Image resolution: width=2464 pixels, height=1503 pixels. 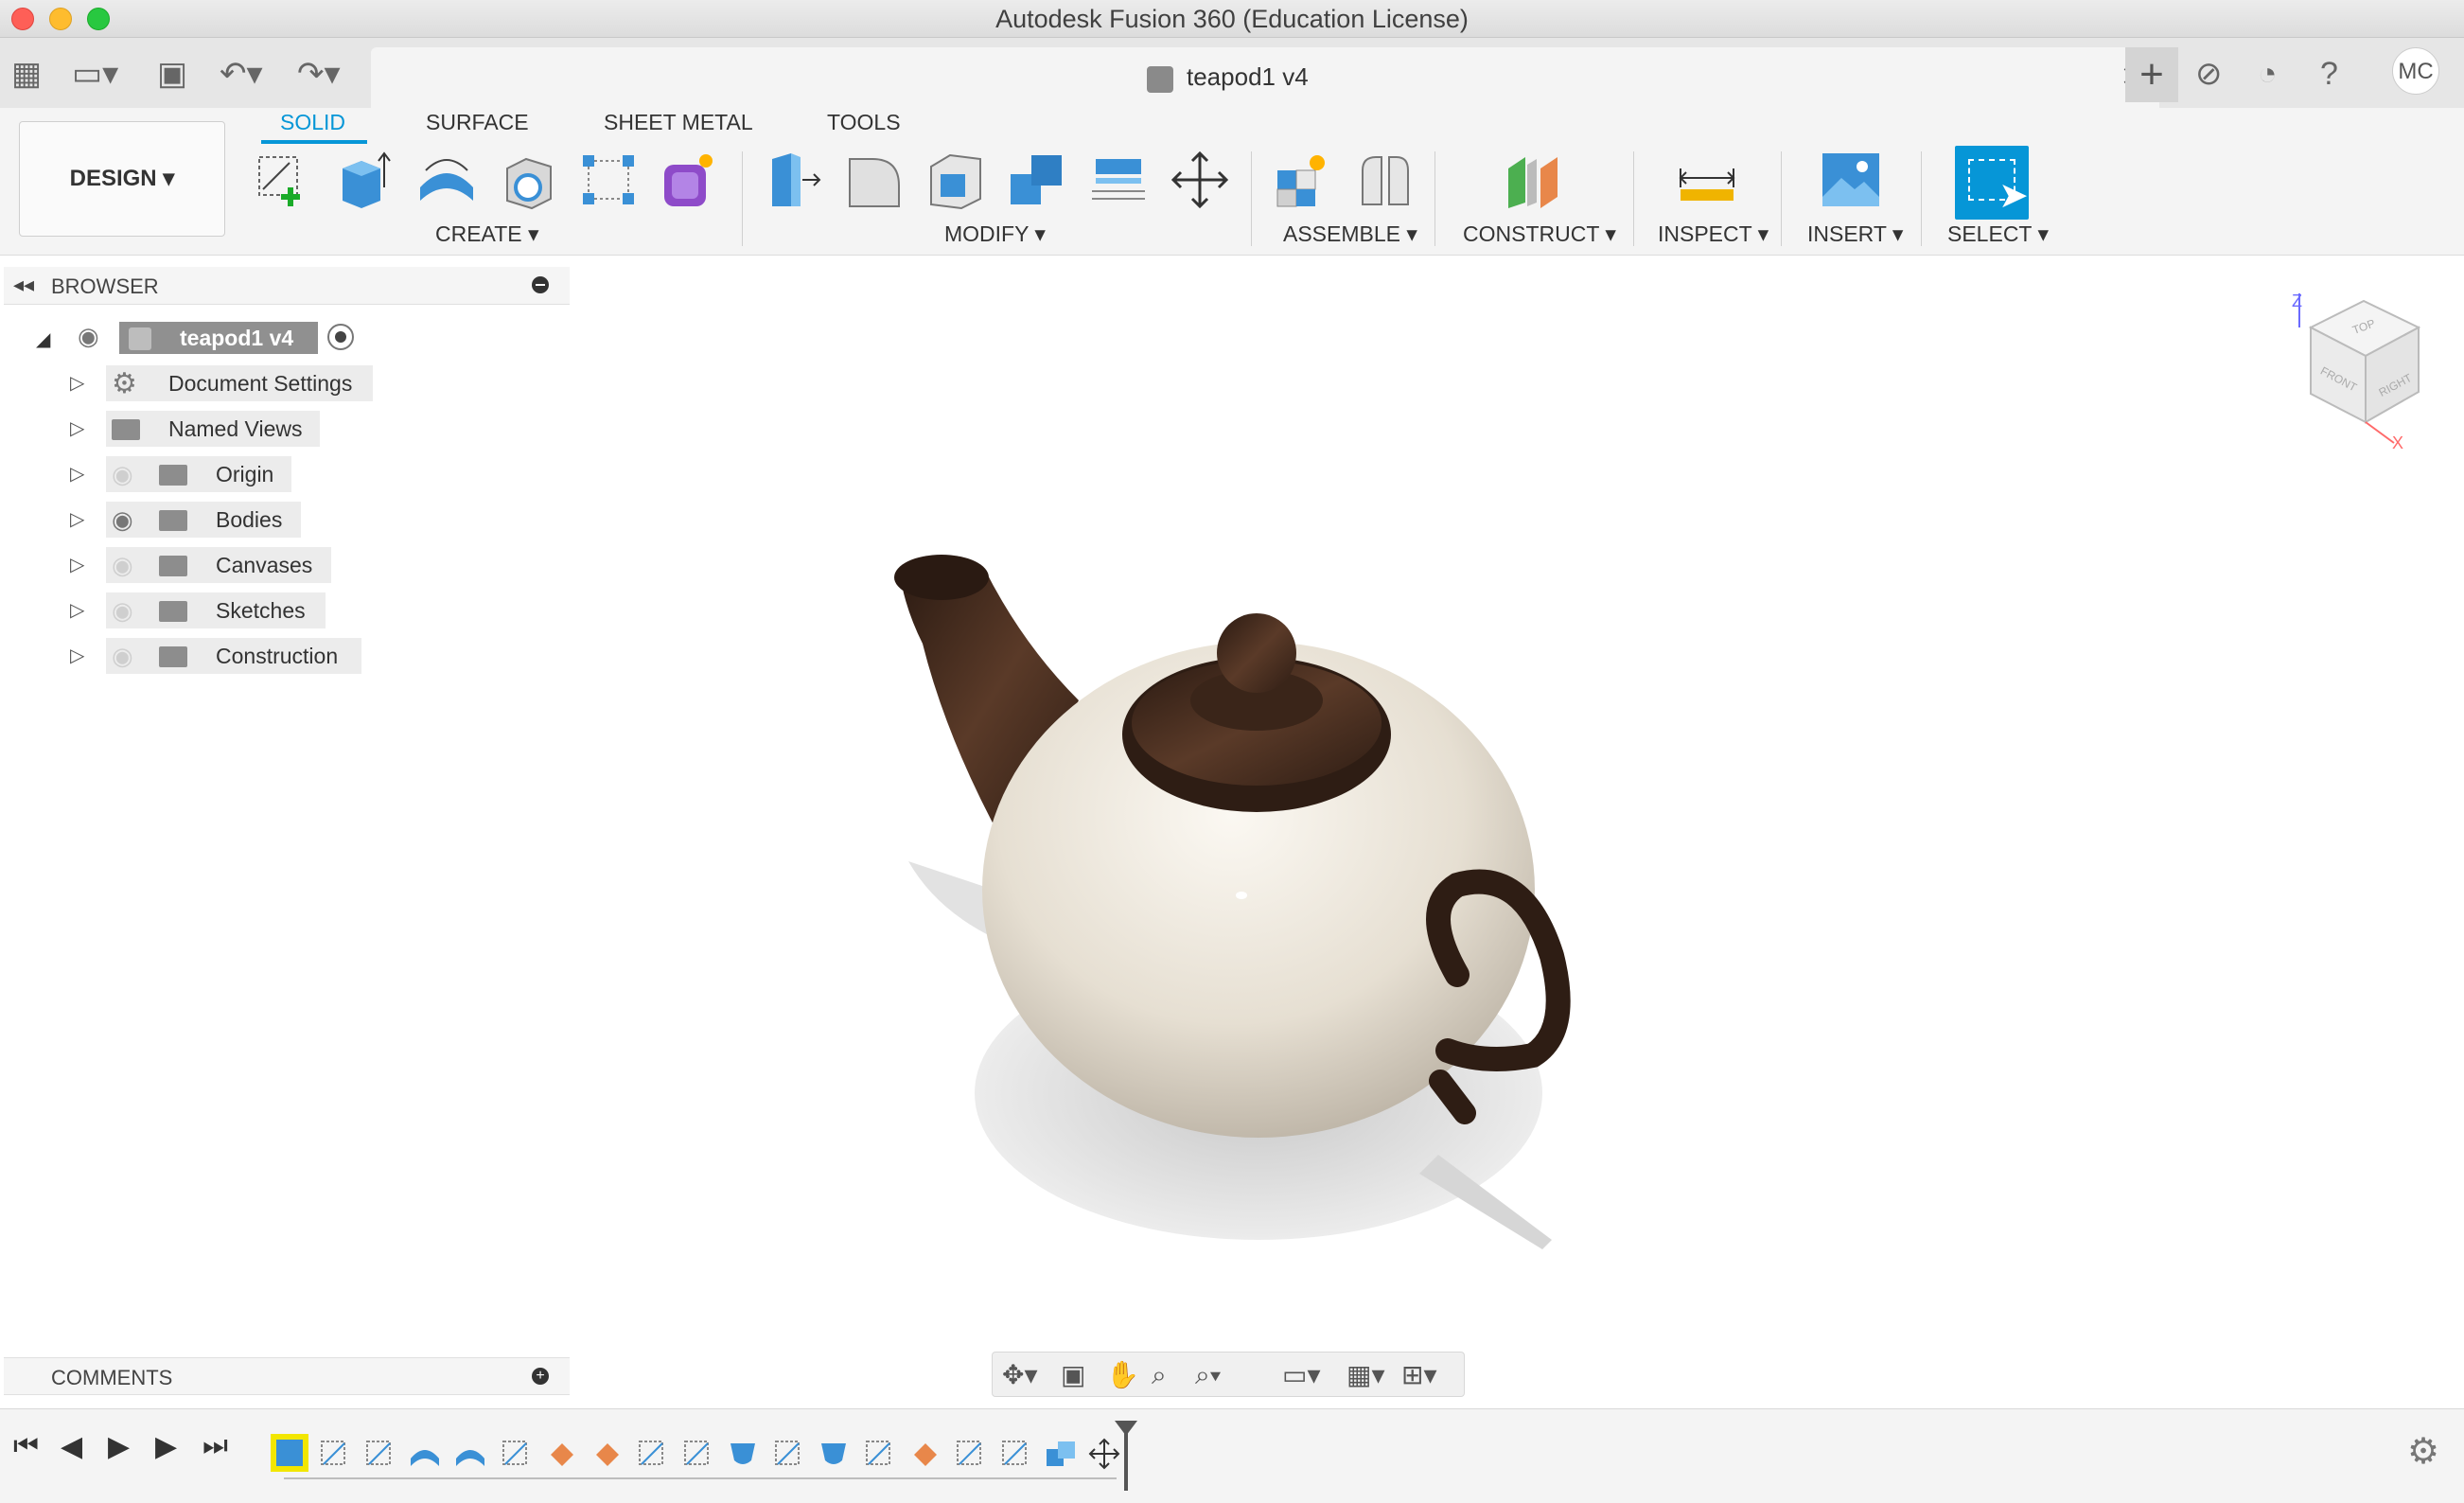 I want to click on joint-icon, so click(x=1386, y=180).